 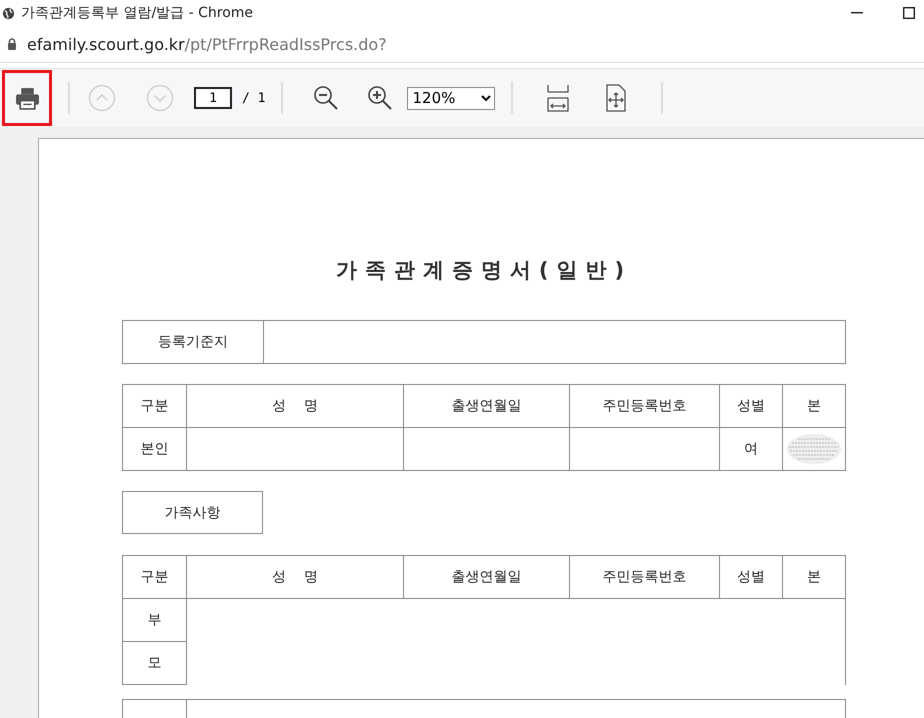 I want to click on maximize-icon, so click(x=909, y=13).